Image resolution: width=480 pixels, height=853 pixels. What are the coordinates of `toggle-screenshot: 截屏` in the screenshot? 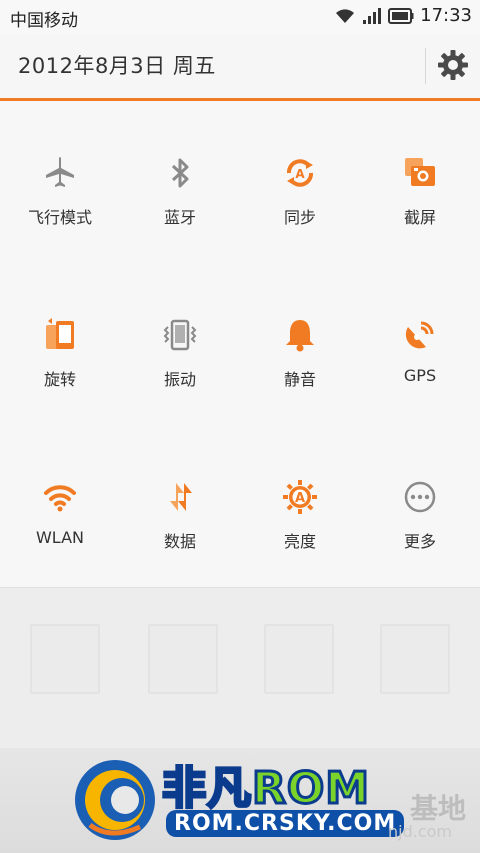 It's located at (420, 210).